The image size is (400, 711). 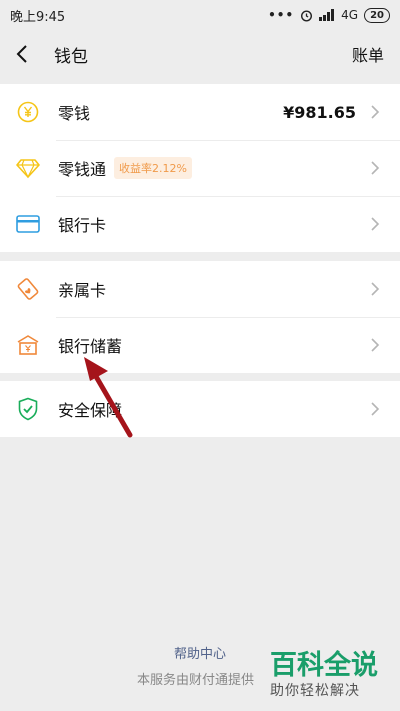 I want to click on battery-icon: 20, so click(x=377, y=15).